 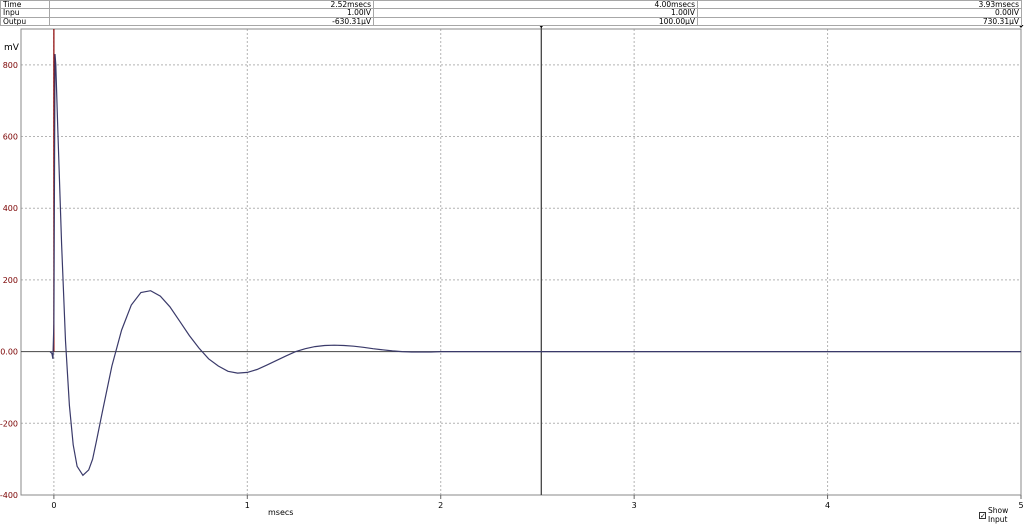 What do you see at coordinates (53, 505) in the screenshot?
I see `x-tick-label: 0` at bounding box center [53, 505].